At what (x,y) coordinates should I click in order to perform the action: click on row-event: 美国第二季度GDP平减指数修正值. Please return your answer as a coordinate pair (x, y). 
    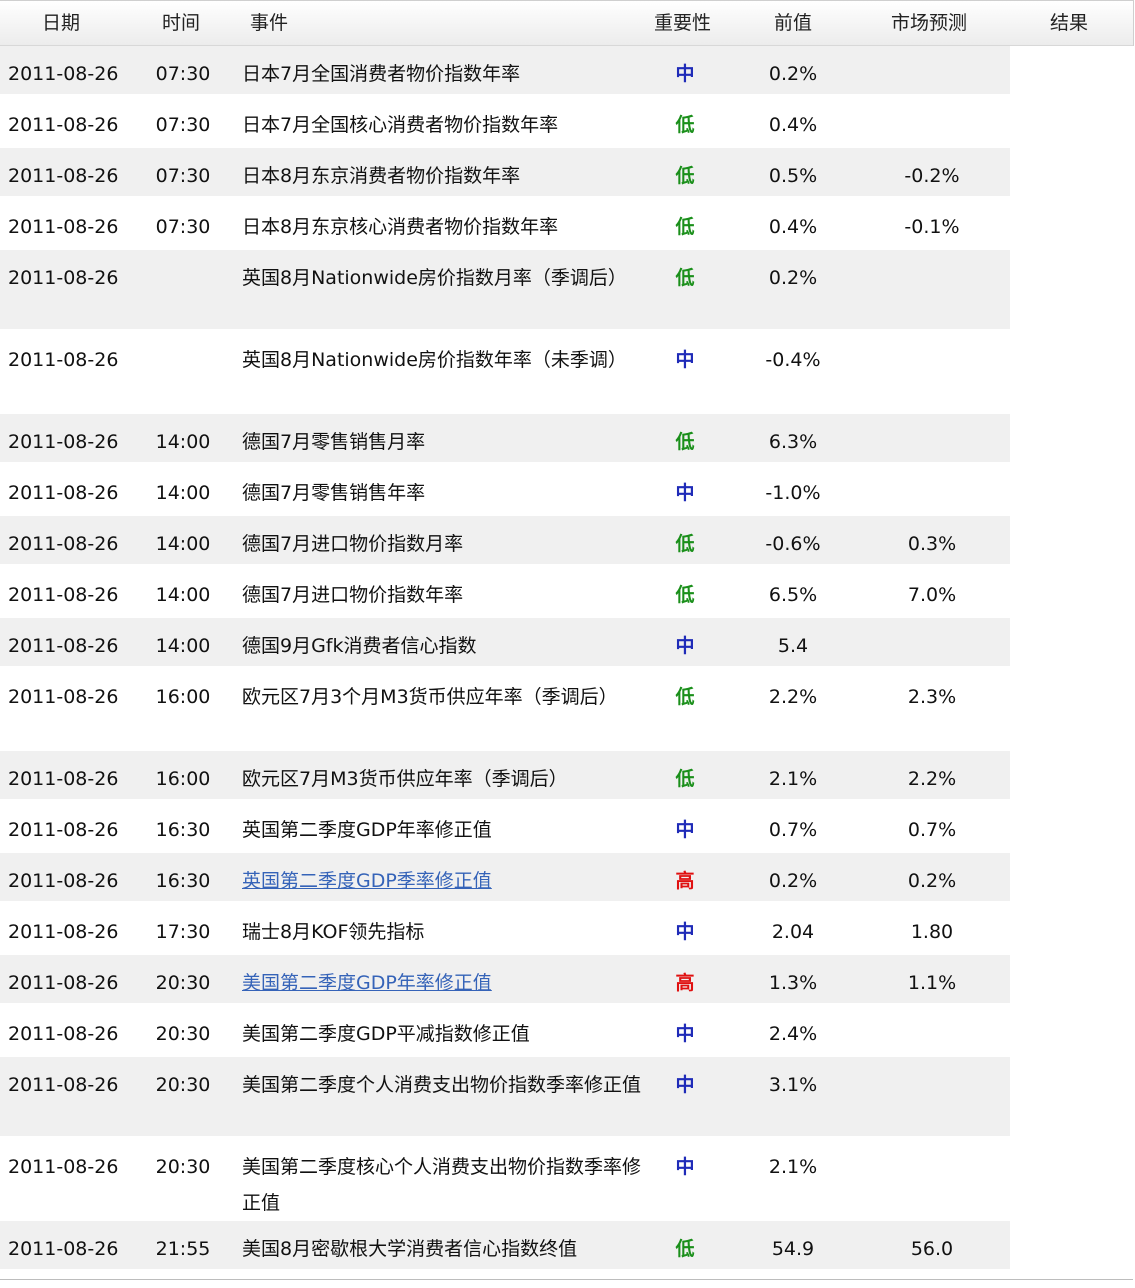
    Looking at the image, I should click on (386, 1034).